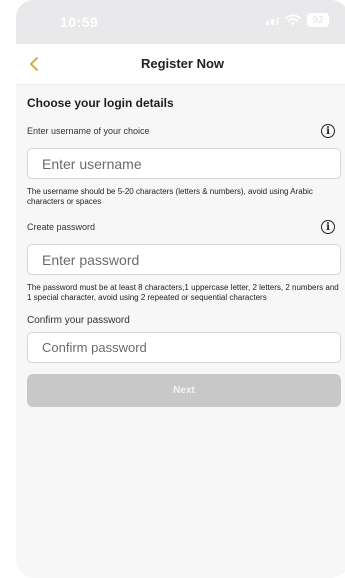 This screenshot has height=578, width=345. What do you see at coordinates (100, 103) in the screenshot?
I see `section-title: Choose your login details` at bounding box center [100, 103].